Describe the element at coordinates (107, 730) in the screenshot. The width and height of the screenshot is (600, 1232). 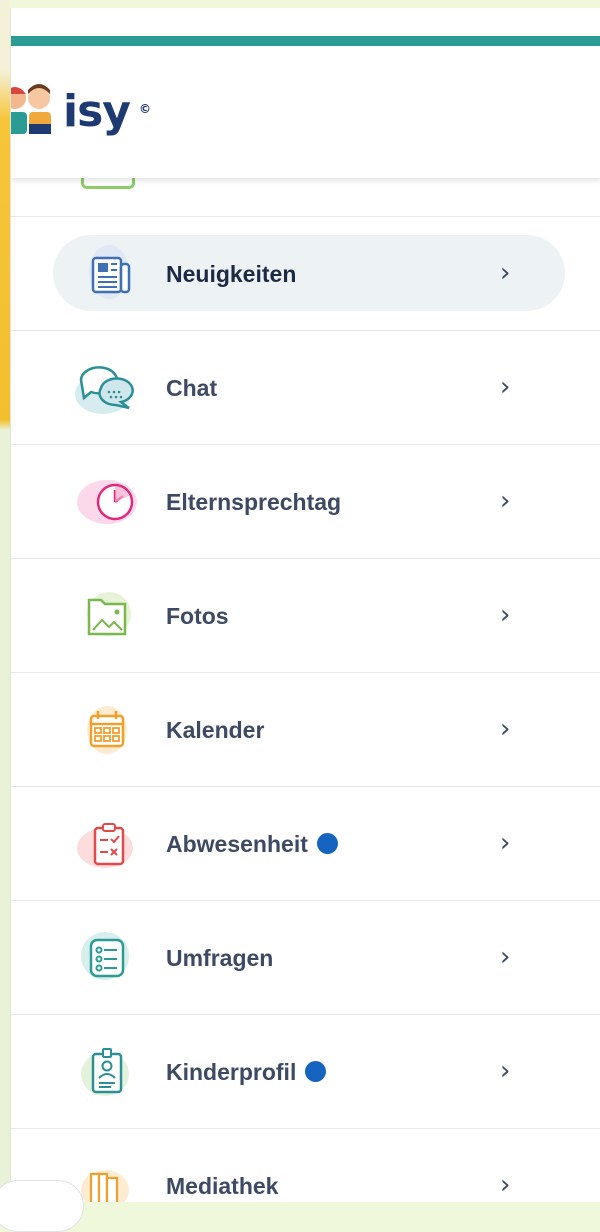
I see `calendar-icon` at that location.